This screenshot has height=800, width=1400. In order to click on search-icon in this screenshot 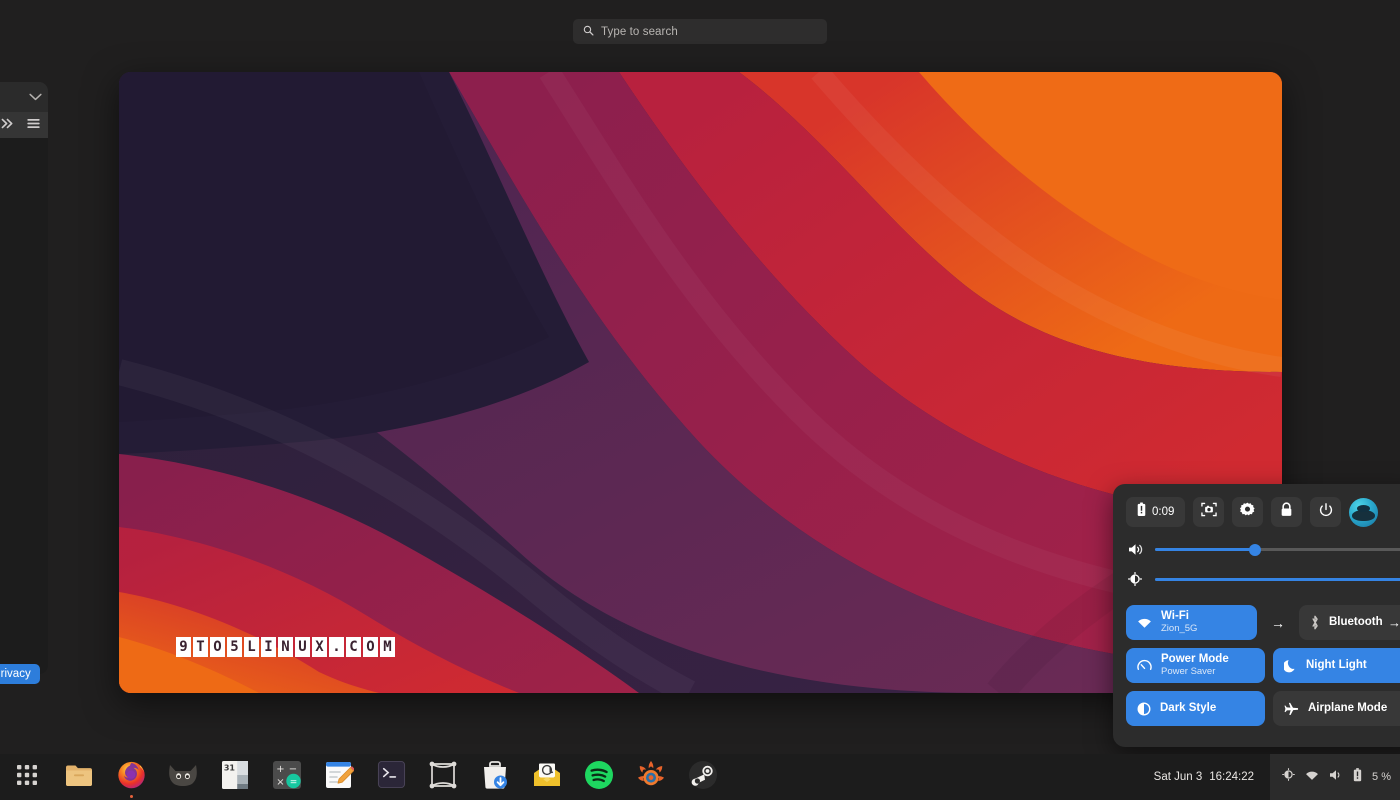, I will do `click(588, 32)`.